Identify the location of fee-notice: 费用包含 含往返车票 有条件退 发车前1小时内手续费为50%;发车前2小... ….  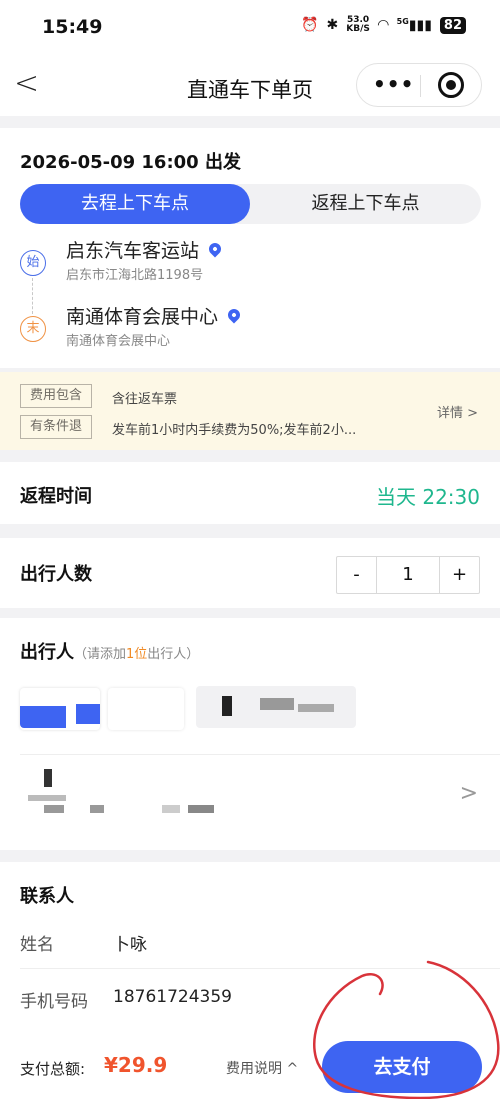
(250, 411).